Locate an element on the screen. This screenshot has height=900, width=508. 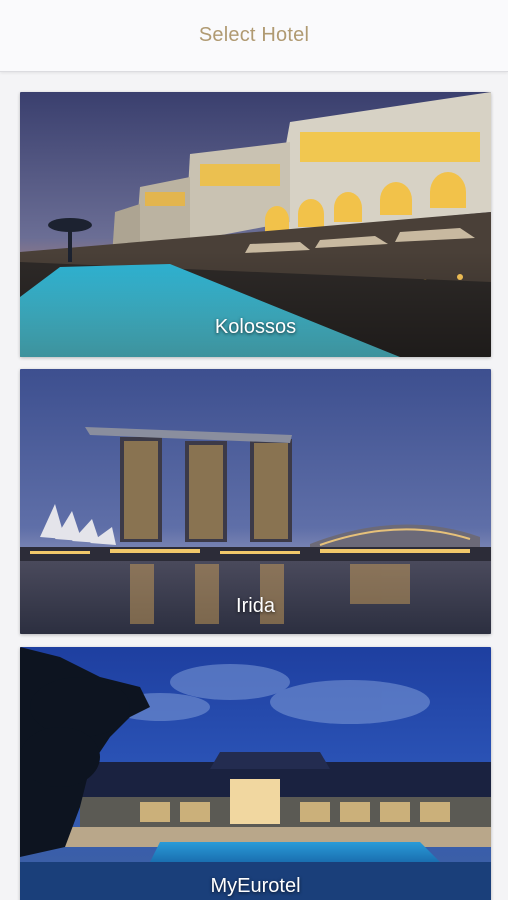
page-title: Select Hotel is located at coordinates (254, 35).